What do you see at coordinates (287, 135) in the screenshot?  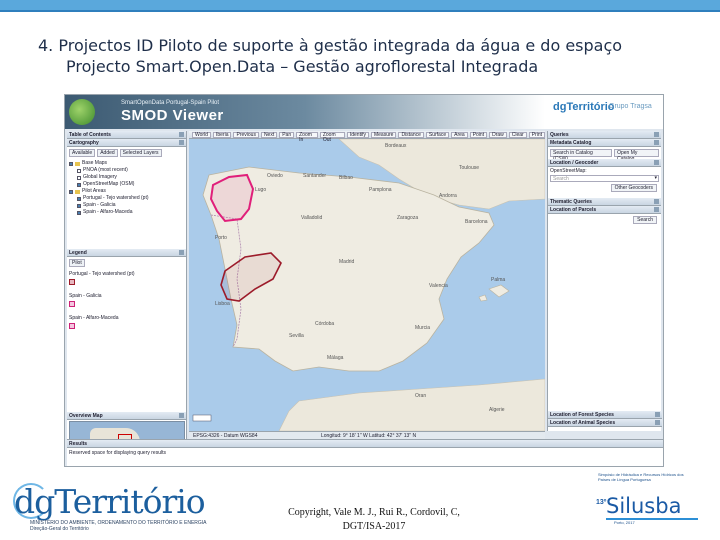 I see `tool-pan: Pan` at bounding box center [287, 135].